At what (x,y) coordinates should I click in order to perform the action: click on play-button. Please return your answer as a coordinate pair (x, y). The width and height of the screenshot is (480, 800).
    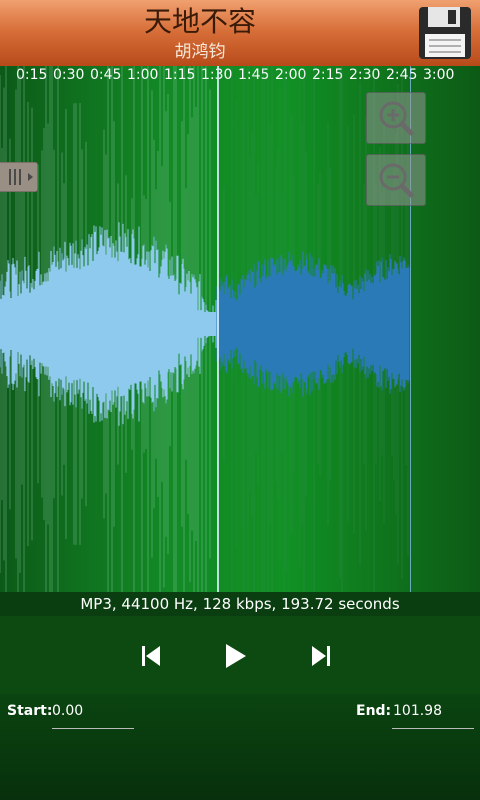
    Looking at the image, I should click on (234, 656).